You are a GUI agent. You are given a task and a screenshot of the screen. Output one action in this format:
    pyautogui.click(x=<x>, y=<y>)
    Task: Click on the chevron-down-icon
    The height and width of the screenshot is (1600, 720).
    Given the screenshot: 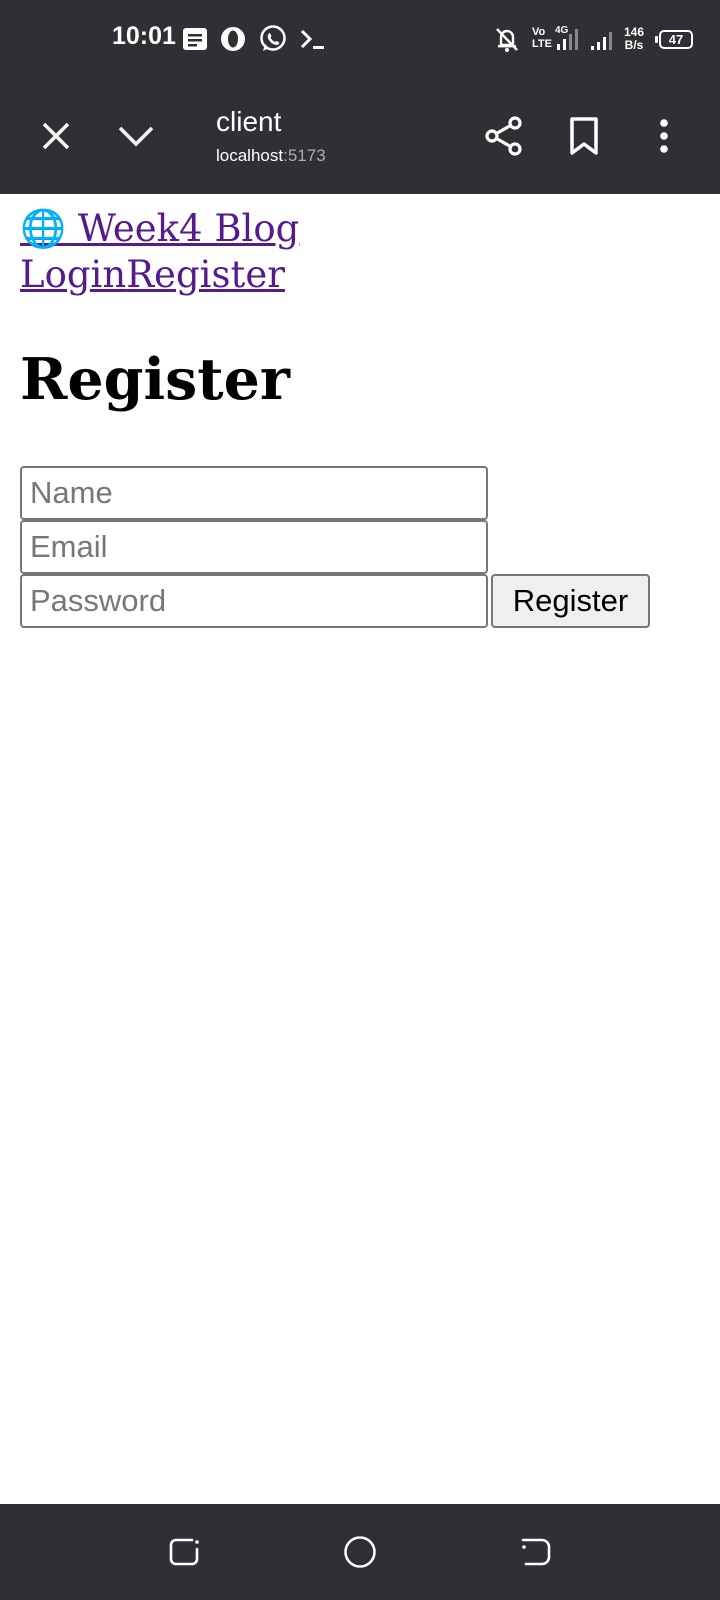 What is the action you would take?
    pyautogui.click(x=136, y=136)
    